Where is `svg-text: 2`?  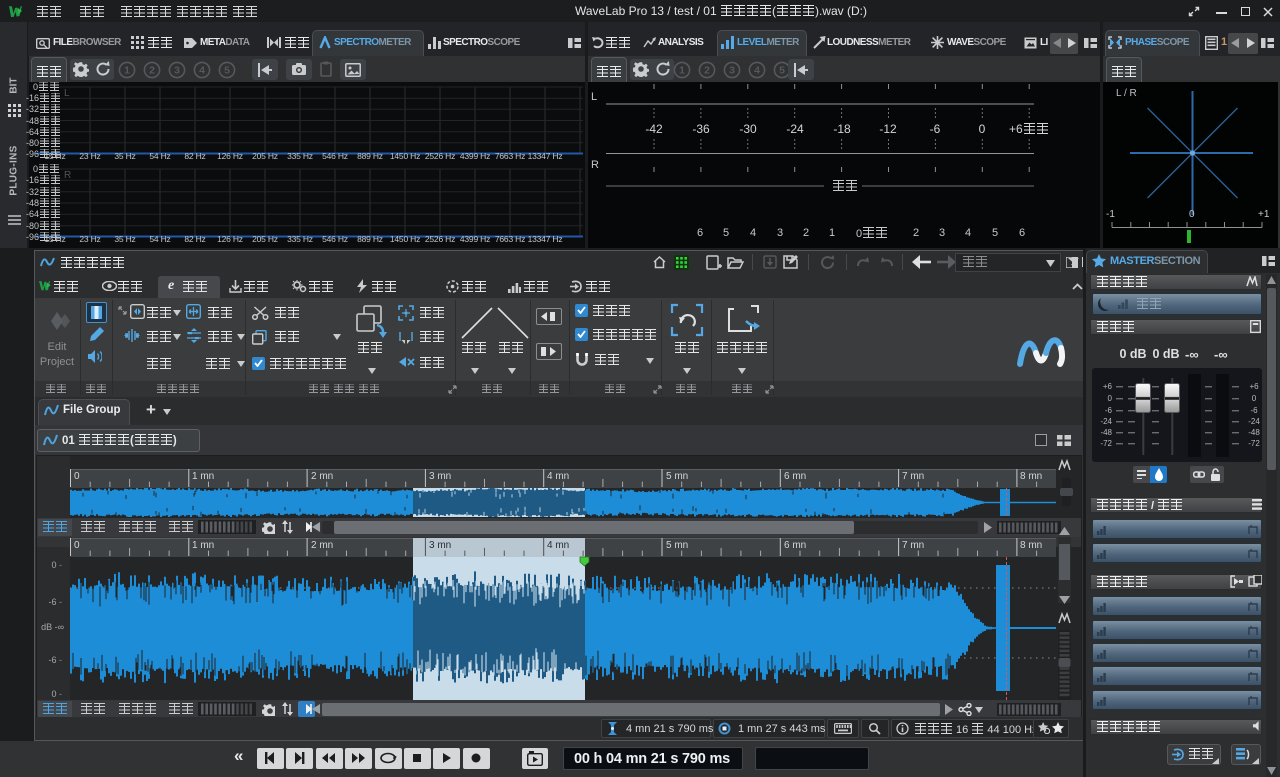 svg-text: 2 is located at coordinates (707, 71).